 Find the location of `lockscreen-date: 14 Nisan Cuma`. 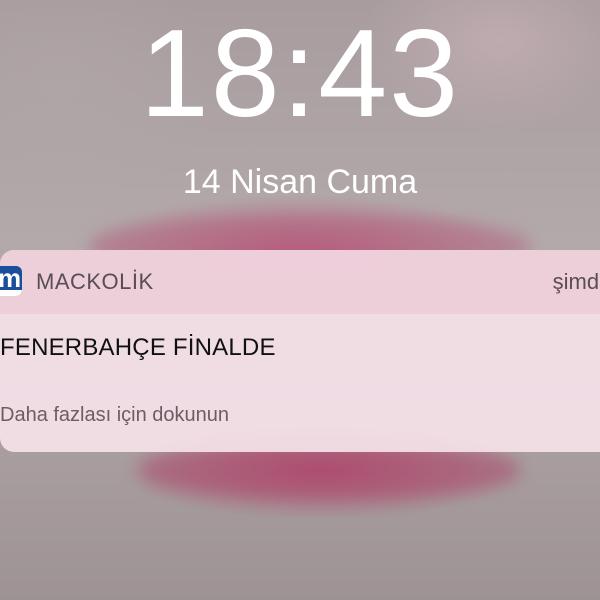

lockscreen-date: 14 Nisan Cuma is located at coordinates (300, 182).